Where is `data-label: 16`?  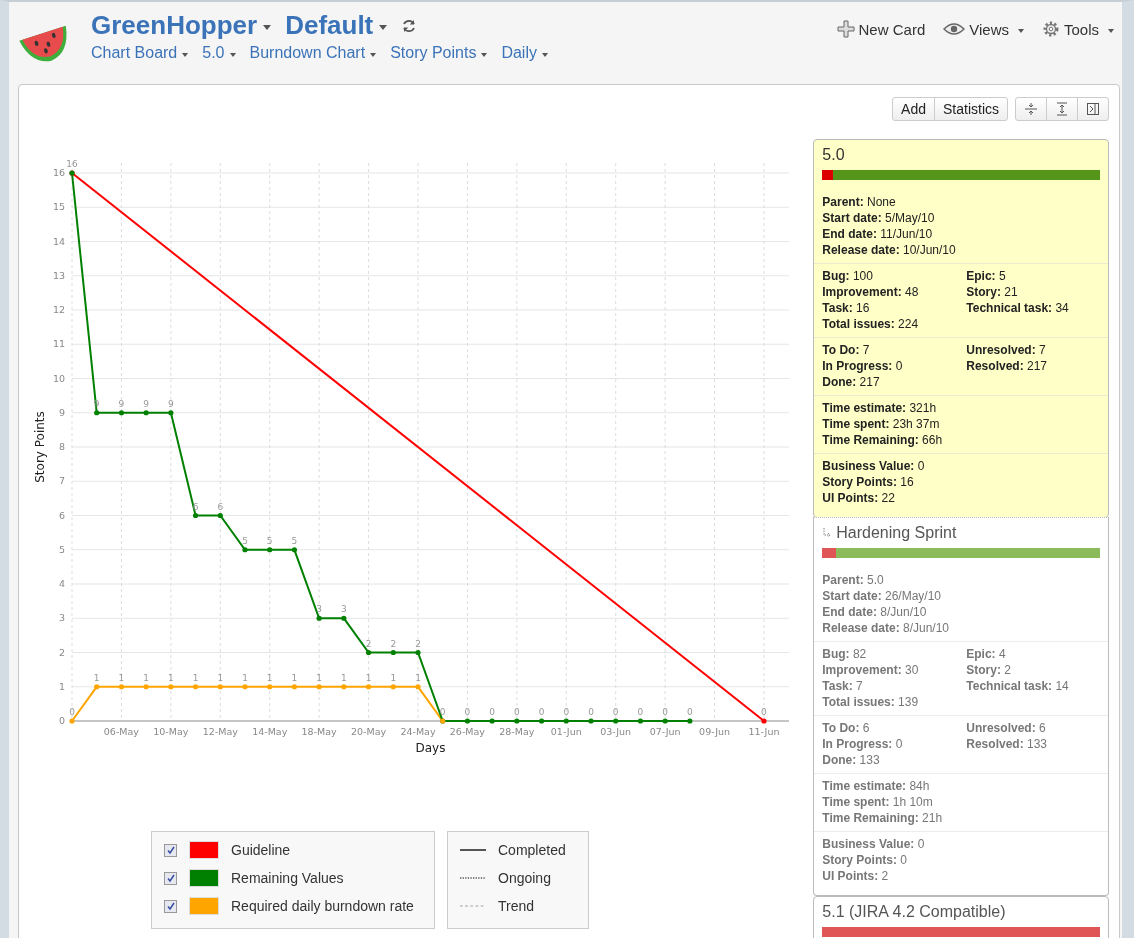
data-label: 16 is located at coordinates (72, 164).